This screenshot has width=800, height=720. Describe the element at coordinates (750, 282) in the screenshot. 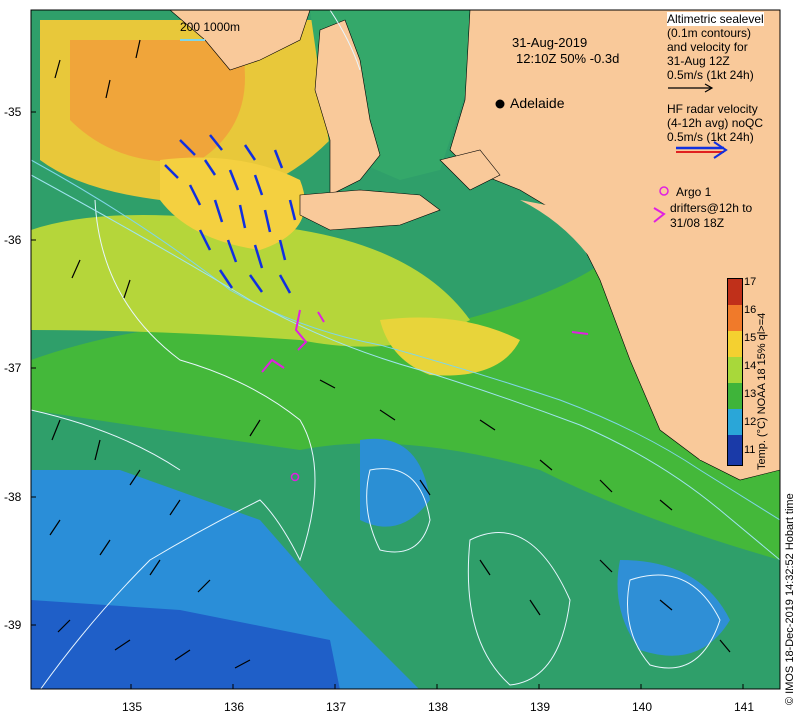

I see `colorbar-tick: 17` at that location.